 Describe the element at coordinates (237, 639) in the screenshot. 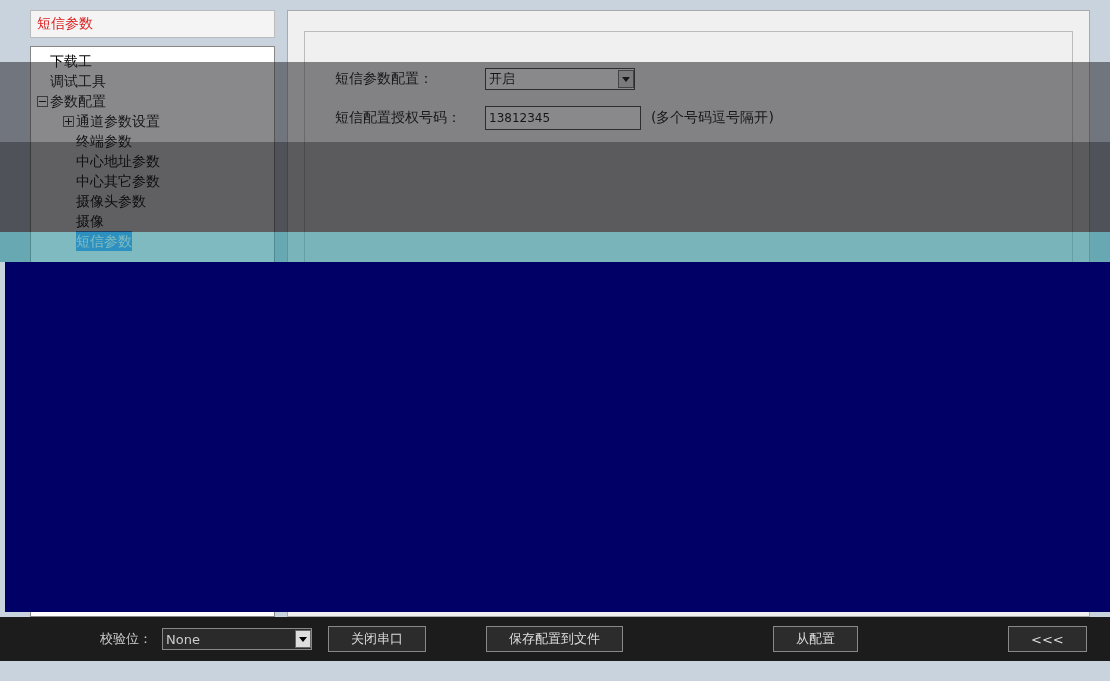

I see `dropdown: None` at that location.